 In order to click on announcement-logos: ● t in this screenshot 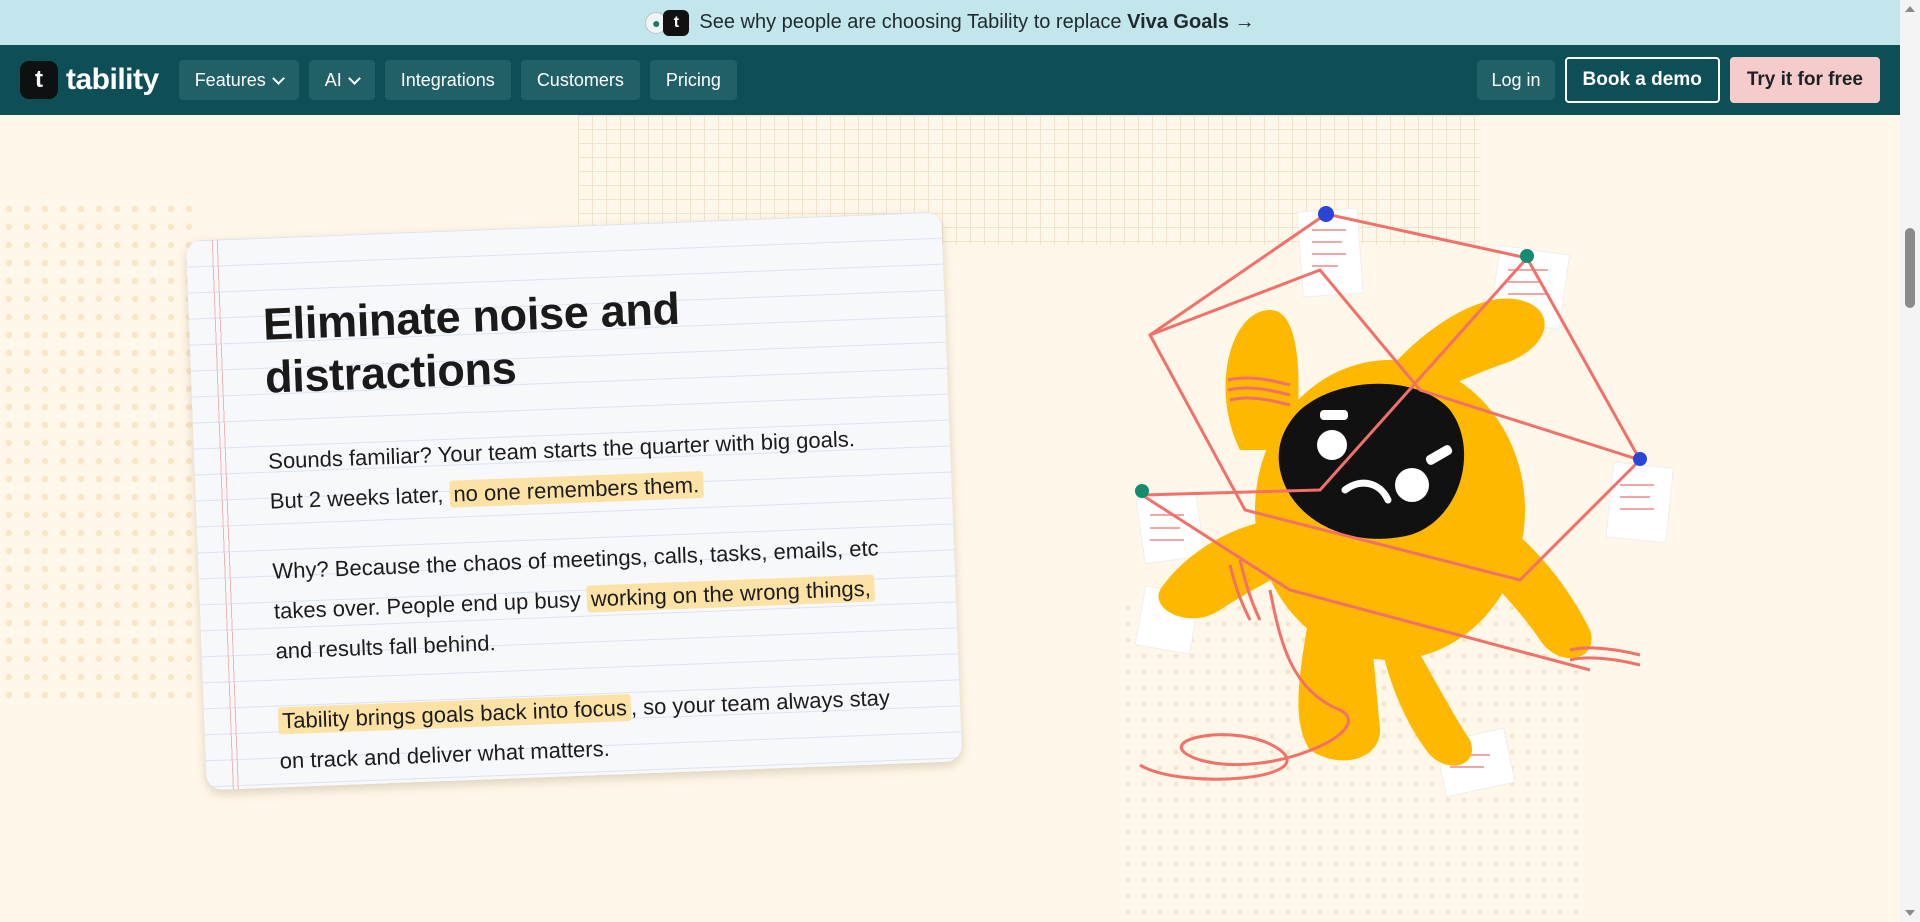, I will do `click(667, 22)`.